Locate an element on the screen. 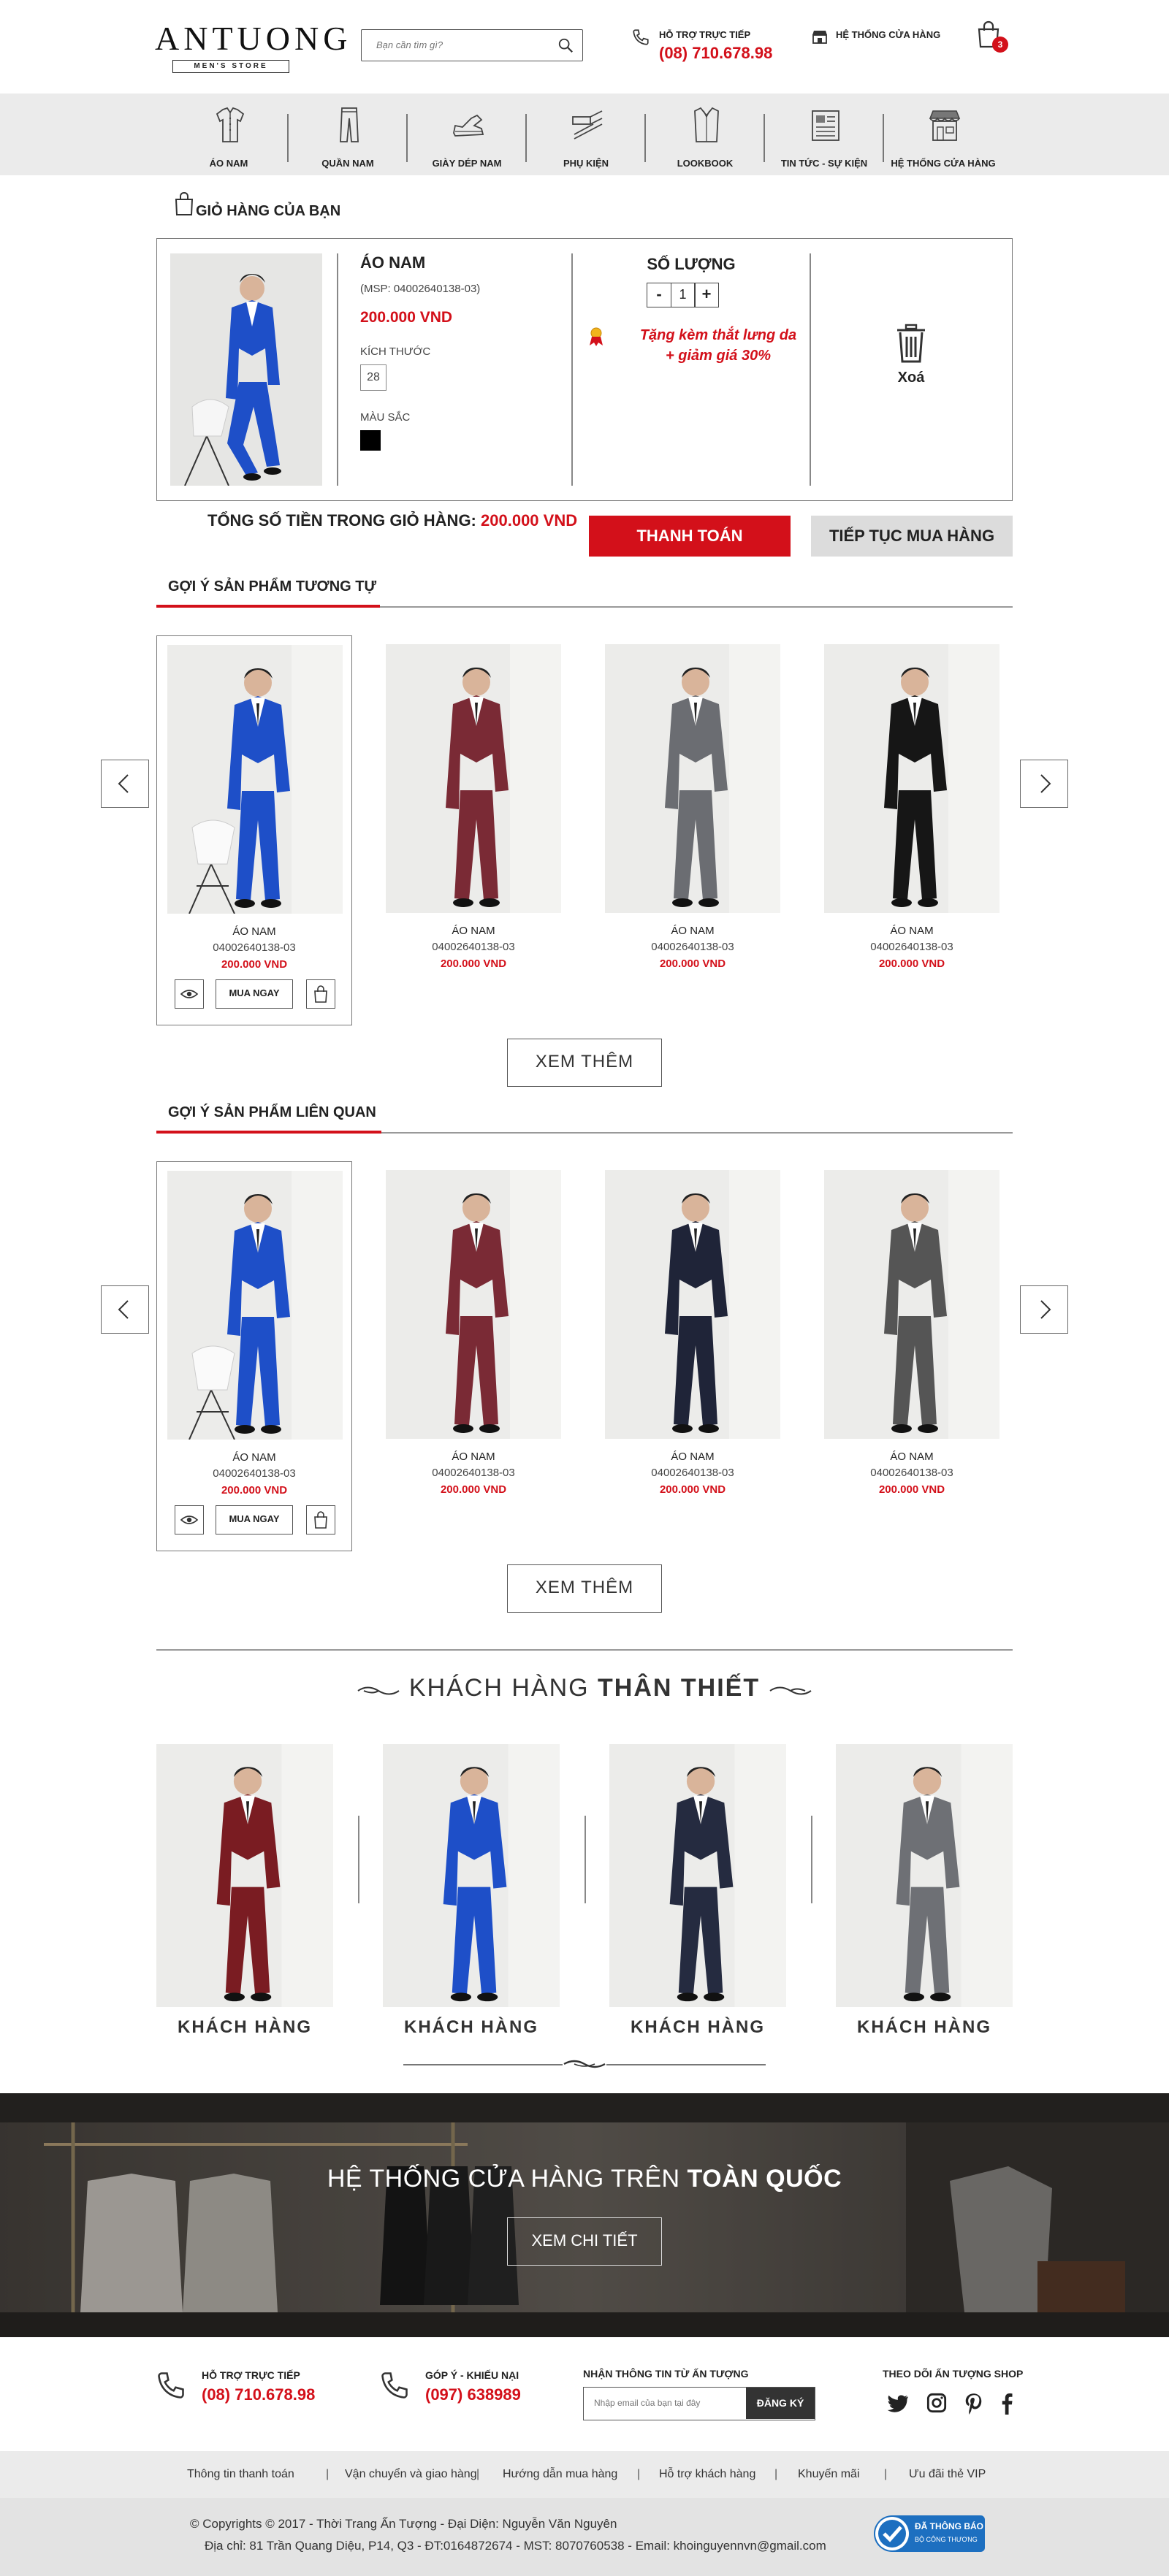 The width and height of the screenshot is (1169, 2576). nav-item-ao-nam: ÁO NAM is located at coordinates (228, 134).